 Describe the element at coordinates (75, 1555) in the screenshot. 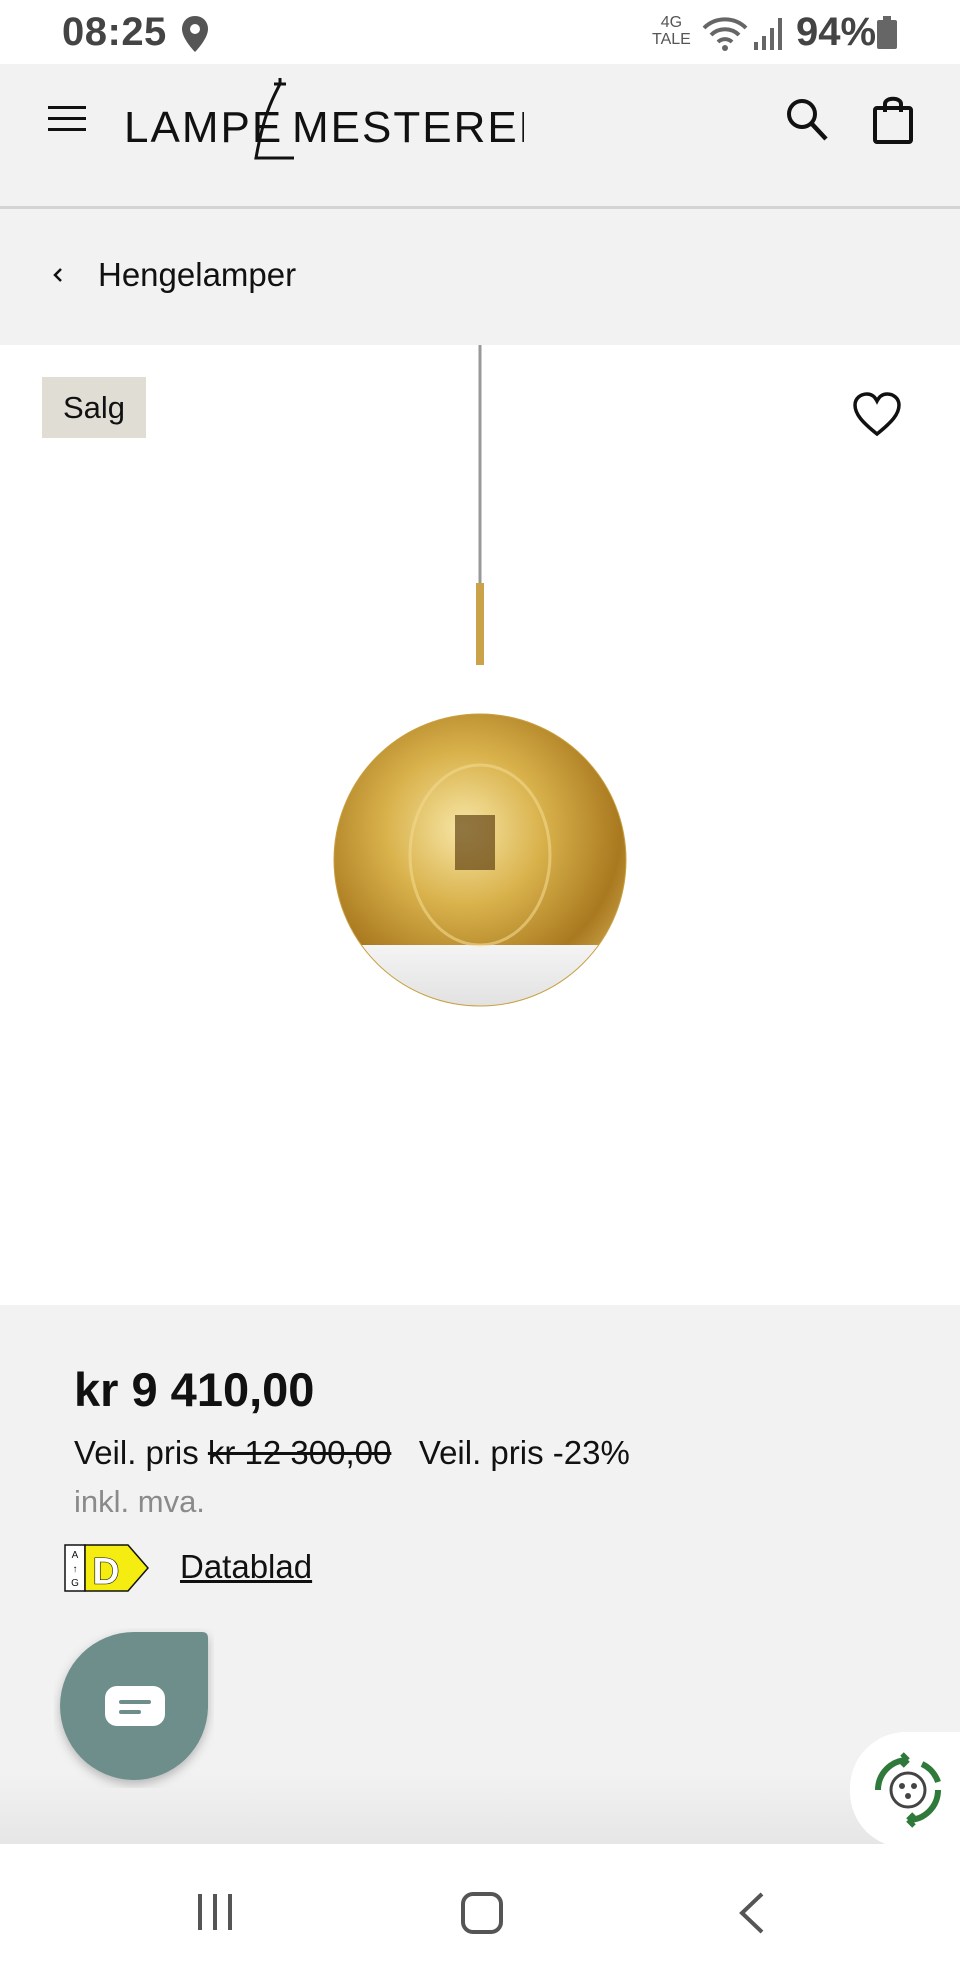

I see `energy-scale-top: A` at that location.